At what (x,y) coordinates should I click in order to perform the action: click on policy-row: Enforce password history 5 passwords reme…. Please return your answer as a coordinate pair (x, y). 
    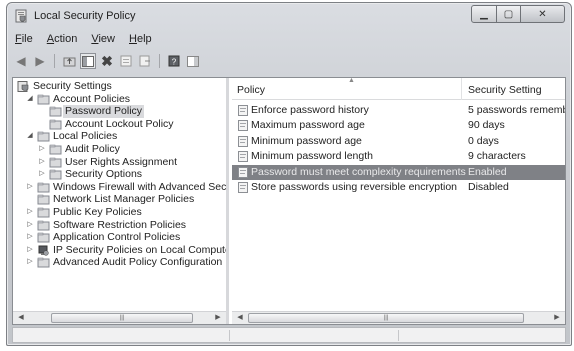
    Looking at the image, I should click on (398, 110).